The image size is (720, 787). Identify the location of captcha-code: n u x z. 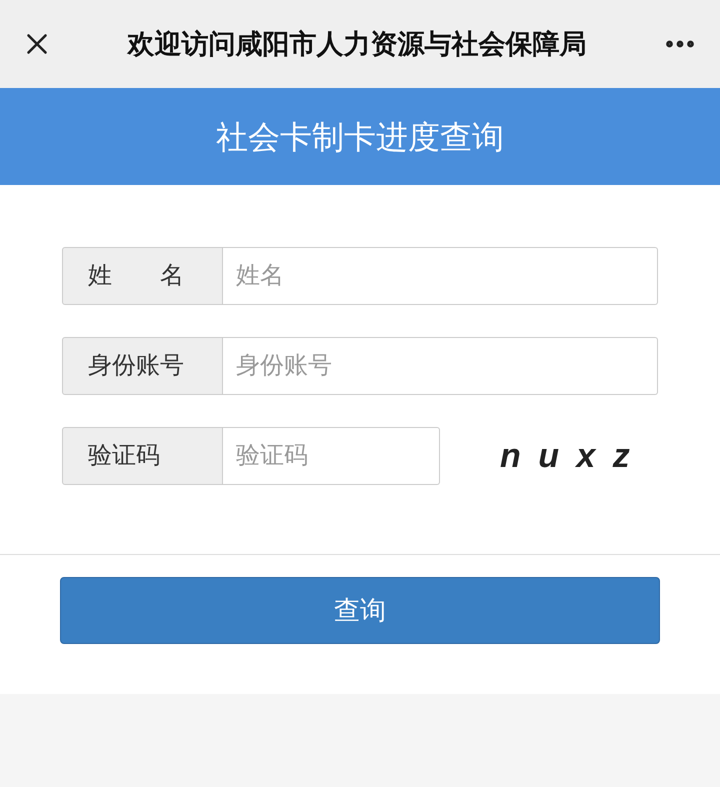
(567, 456).